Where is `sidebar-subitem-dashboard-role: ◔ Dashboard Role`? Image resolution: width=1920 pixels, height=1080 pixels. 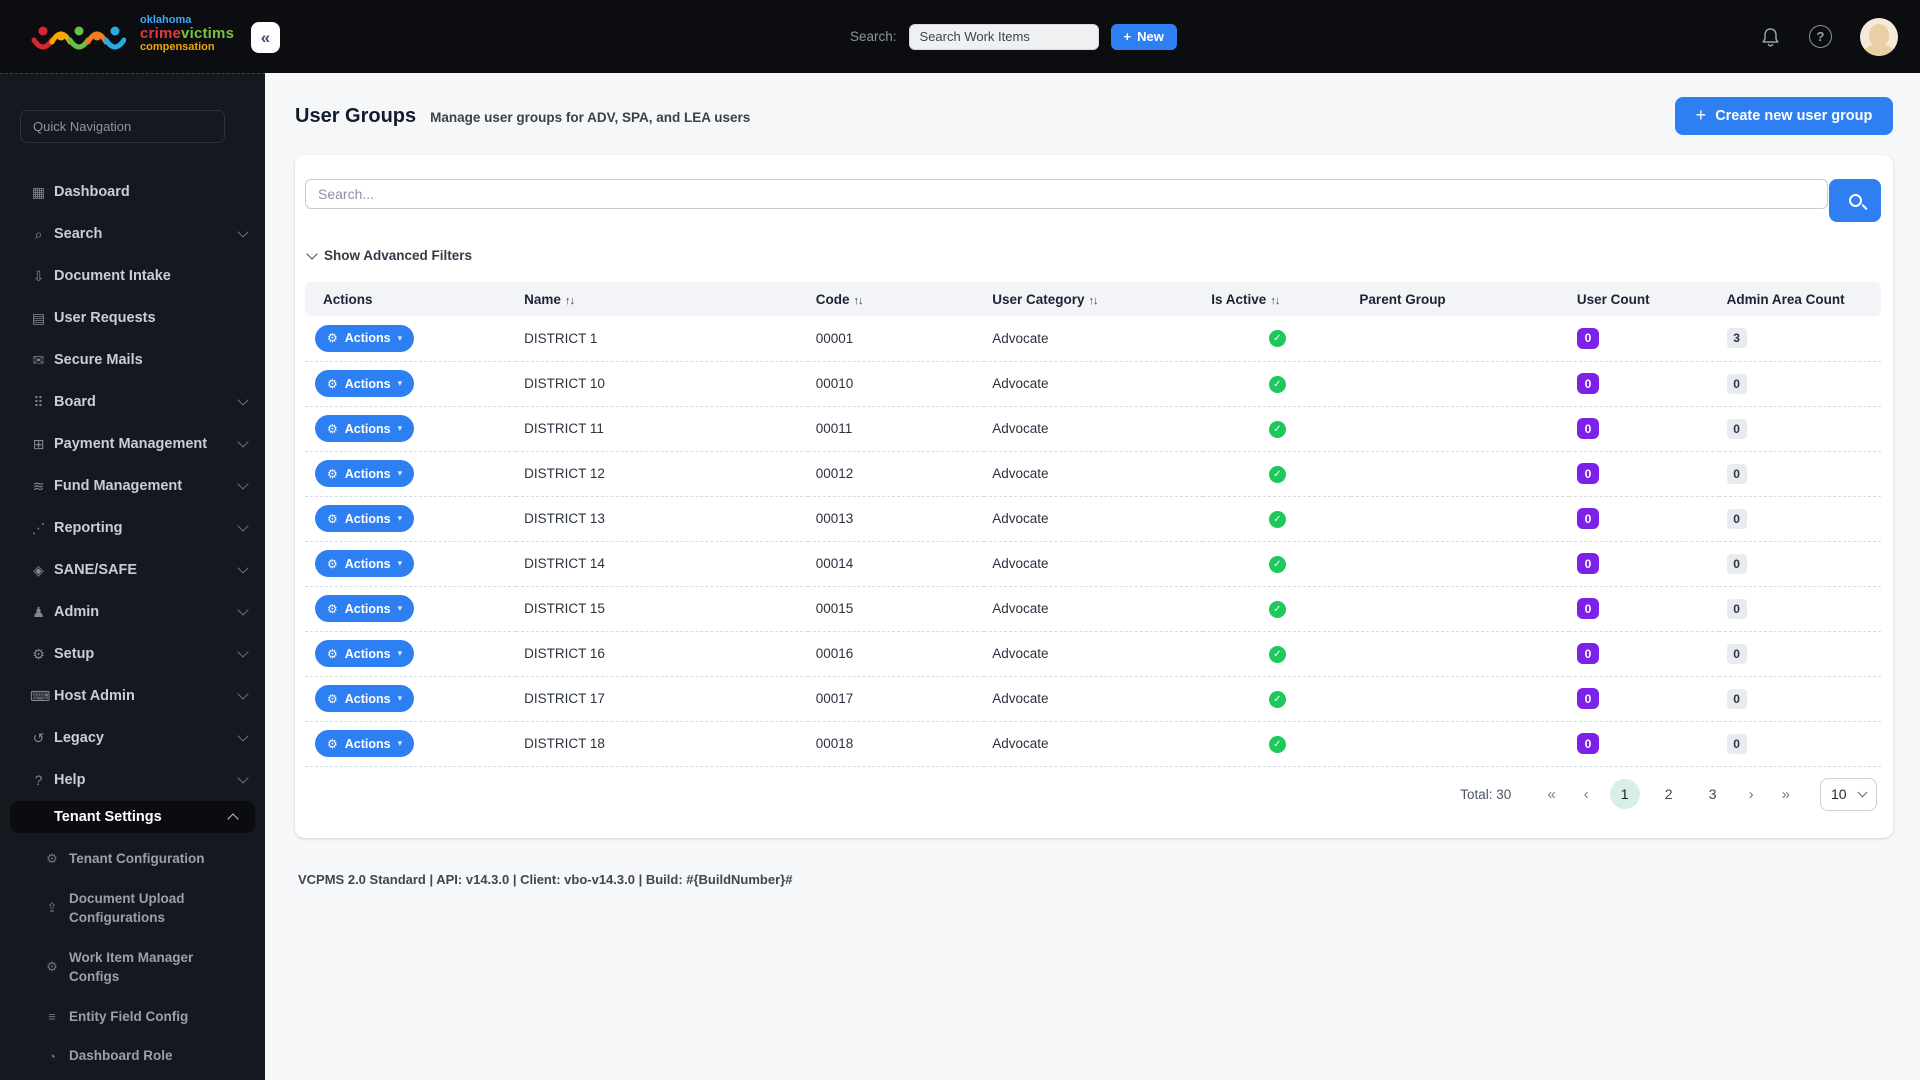
sidebar-subitem-dashboard-role: ◔ Dashboard Role is located at coordinates (132, 1056).